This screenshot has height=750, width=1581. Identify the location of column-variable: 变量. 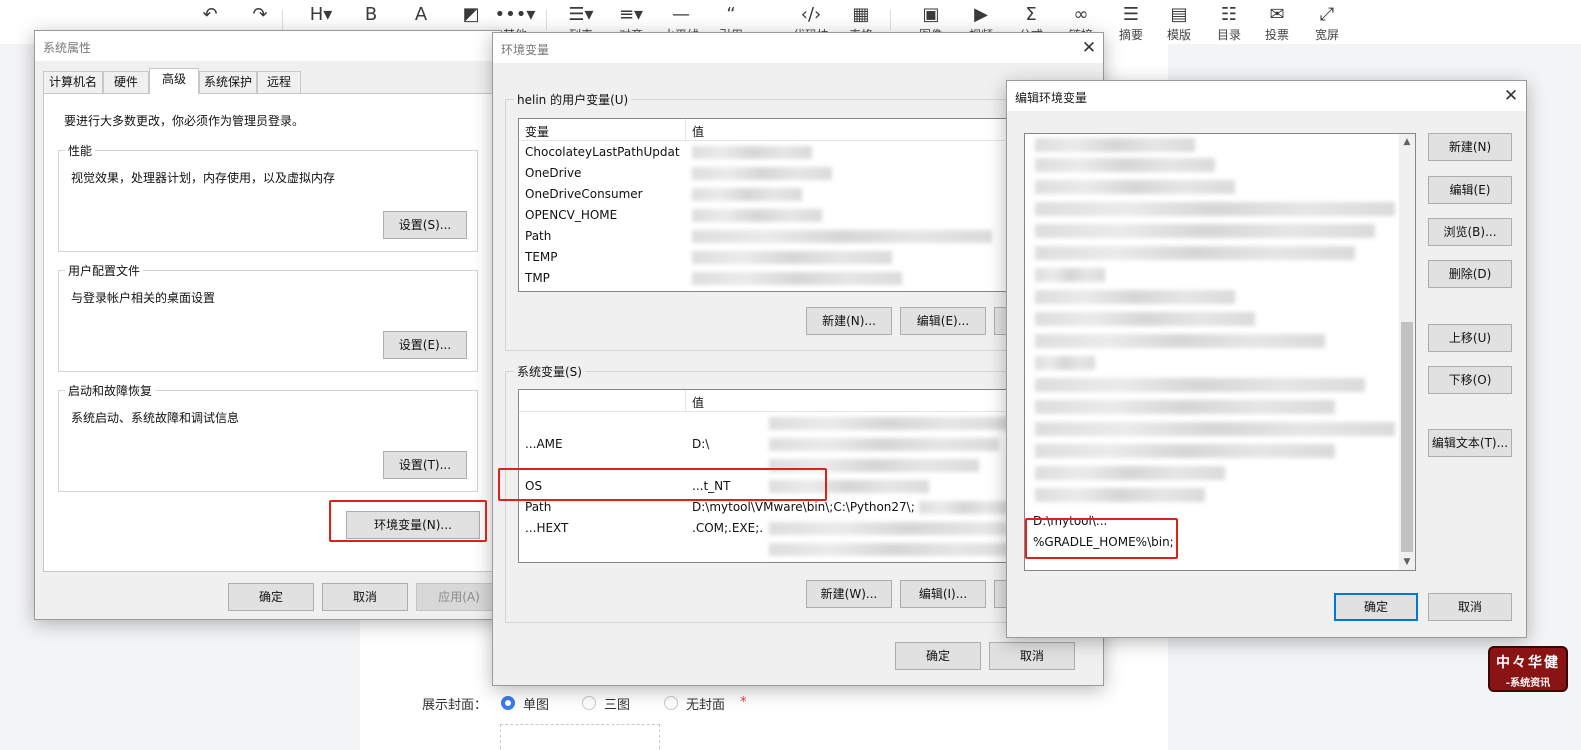
(537, 131).